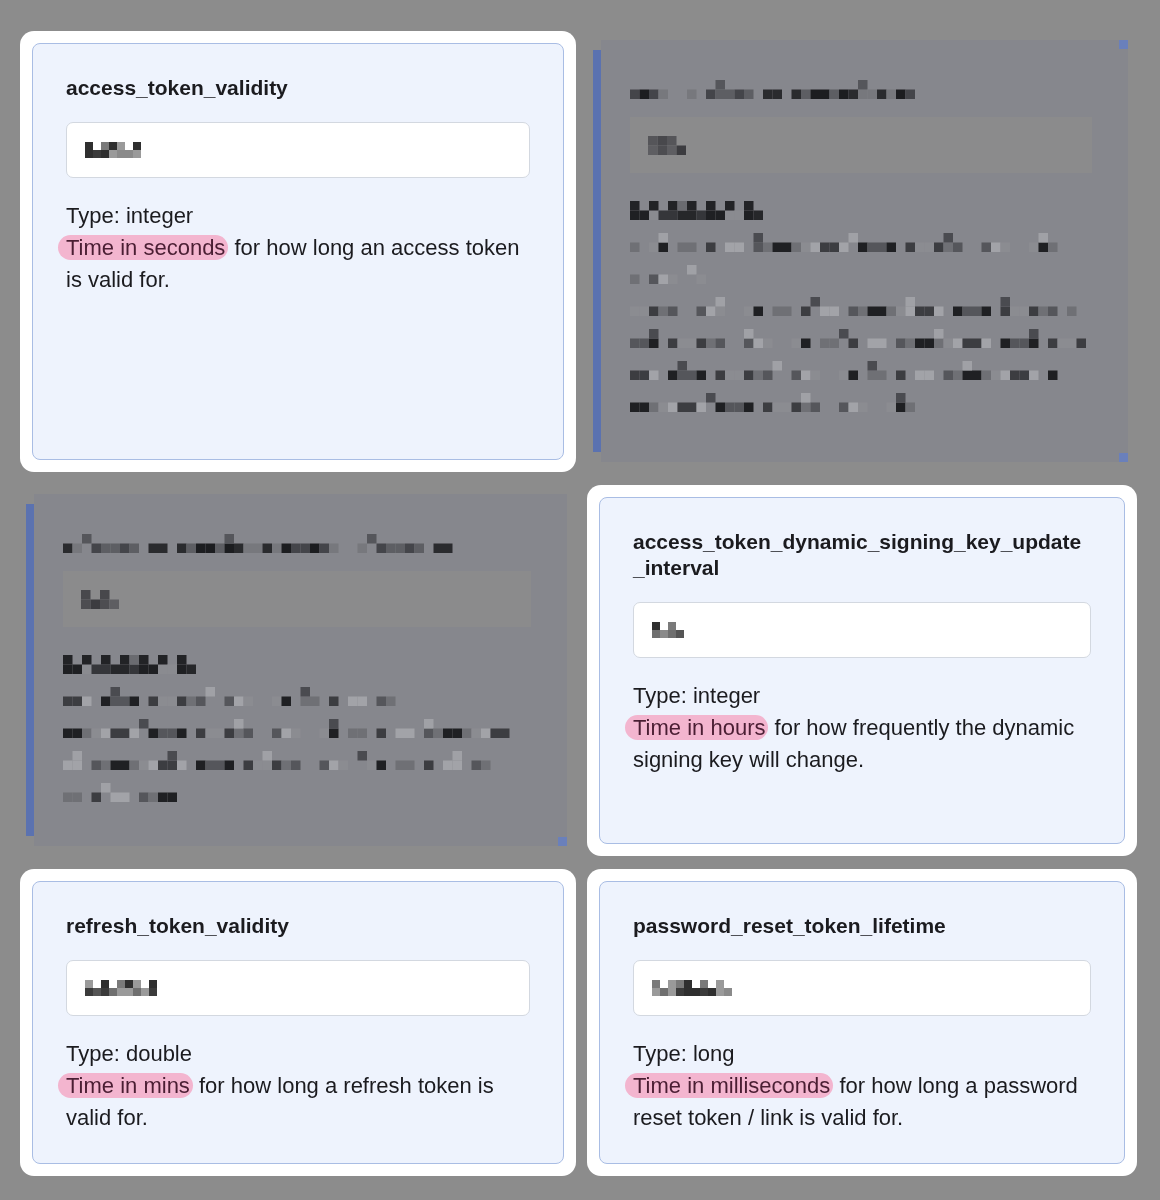  Describe the element at coordinates (294, 1102) in the screenshot. I see `description-text: Time in mins for how long a refresh token is valid for.` at that location.